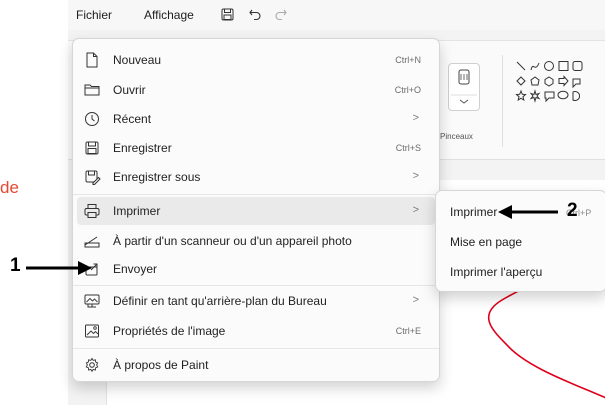 The image size is (605, 405). What do you see at coordinates (92, 301) in the screenshot?
I see `desktop-icon` at bounding box center [92, 301].